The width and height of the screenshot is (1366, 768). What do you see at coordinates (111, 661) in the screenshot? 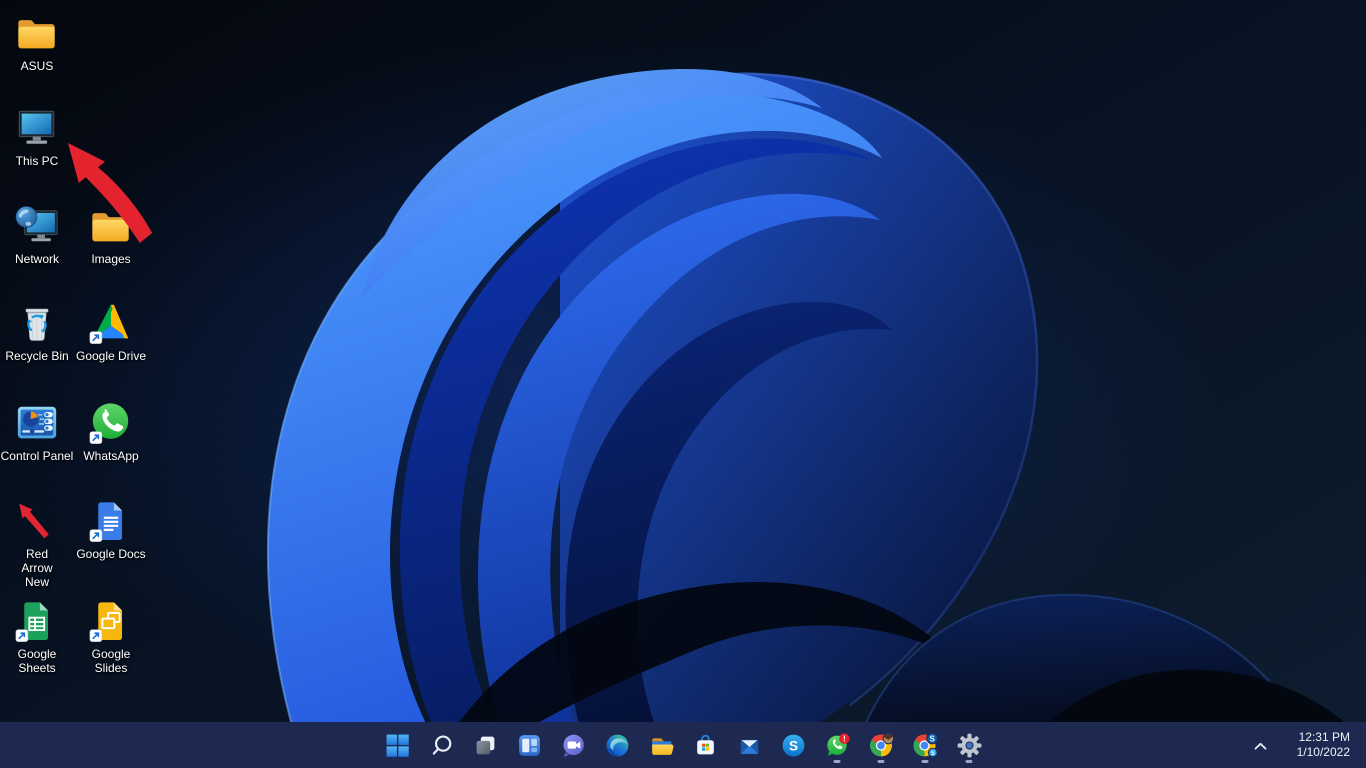
I see `desktop-icon-label: Google Slides` at bounding box center [111, 661].